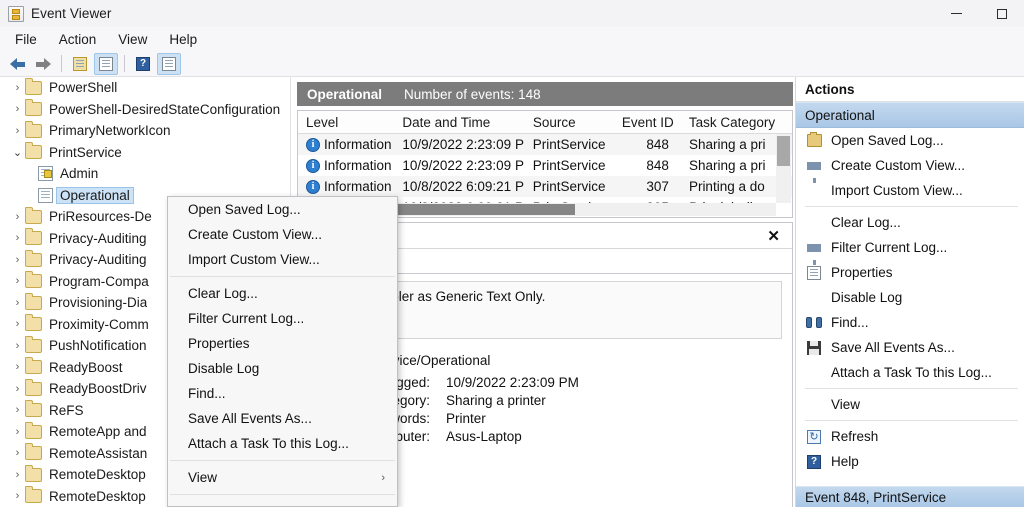  Describe the element at coordinates (26, 39) in the screenshot. I see `menu-file: File` at that location.